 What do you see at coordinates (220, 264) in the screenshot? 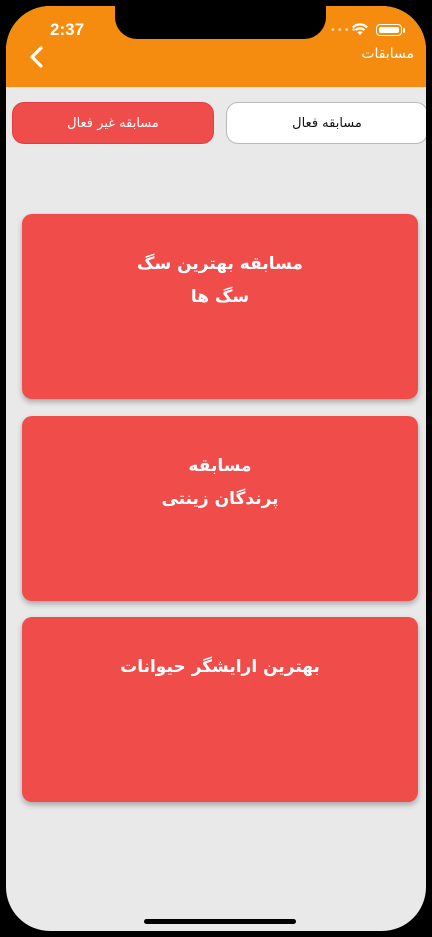
I see `competition-title-line: مسابقه بهترین سگ` at bounding box center [220, 264].